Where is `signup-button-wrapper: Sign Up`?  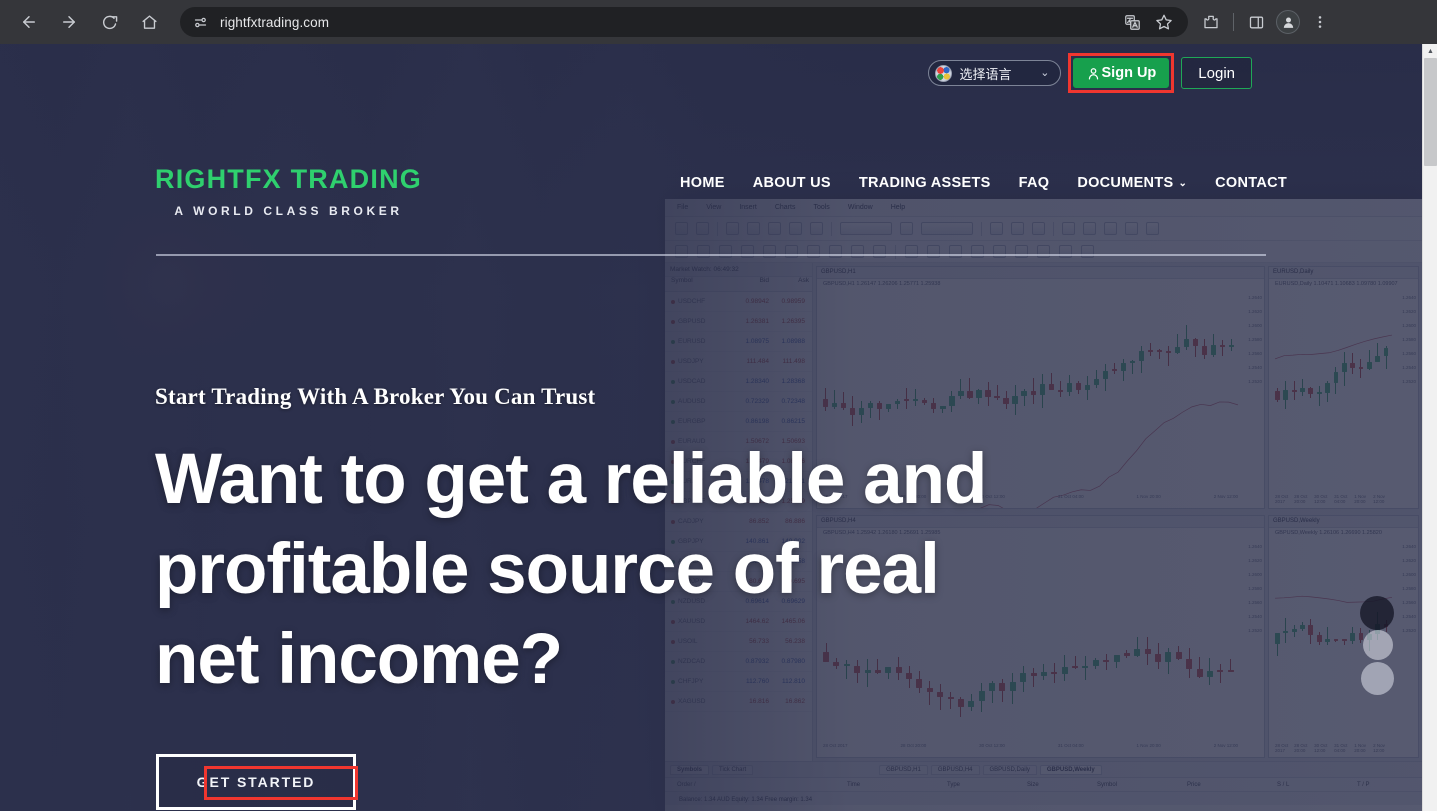 signup-button-wrapper: Sign Up is located at coordinates (1121, 73).